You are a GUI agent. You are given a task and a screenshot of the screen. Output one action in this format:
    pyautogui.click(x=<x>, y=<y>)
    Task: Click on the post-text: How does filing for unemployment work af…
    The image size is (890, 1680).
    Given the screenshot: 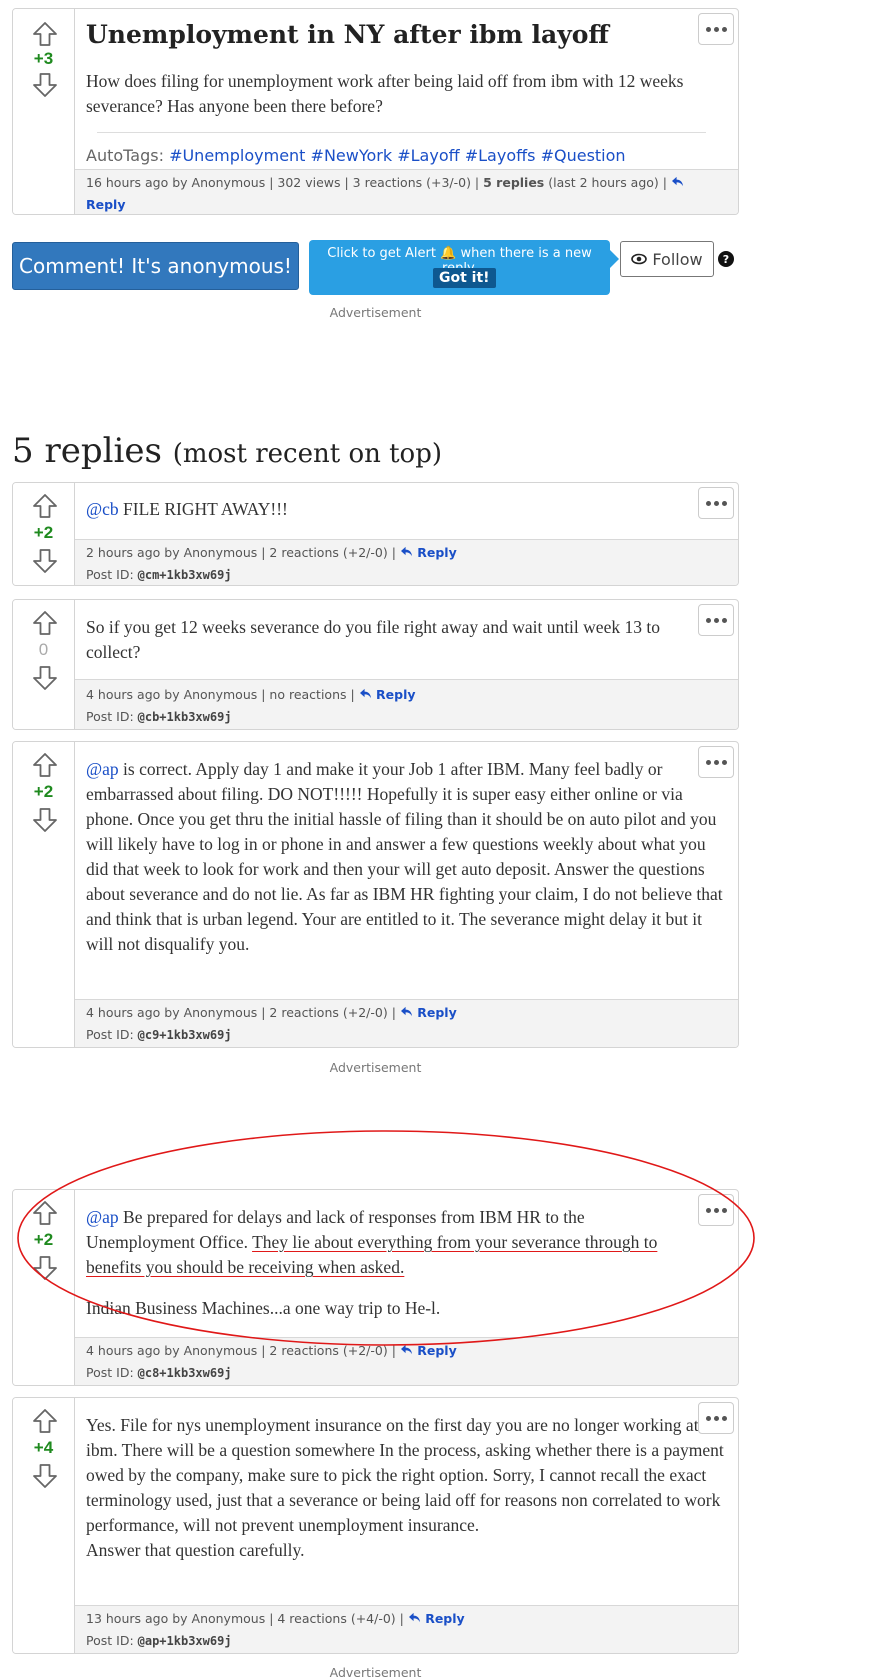 What is the action you would take?
    pyautogui.click(x=385, y=93)
    